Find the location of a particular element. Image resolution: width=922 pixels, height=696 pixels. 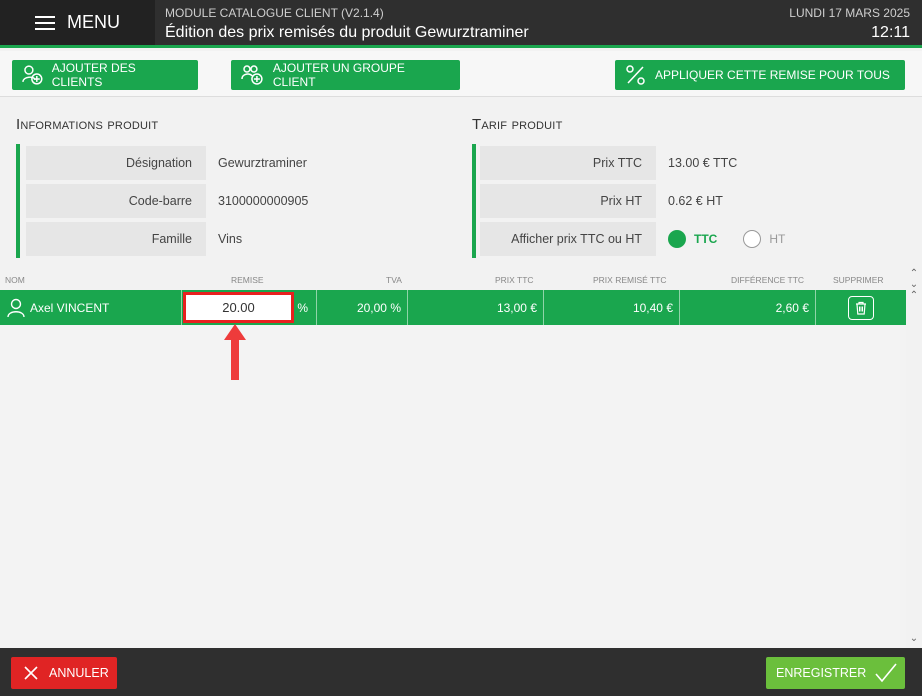

col-supprimer: SUPPRIMER is located at coordinates (858, 280).